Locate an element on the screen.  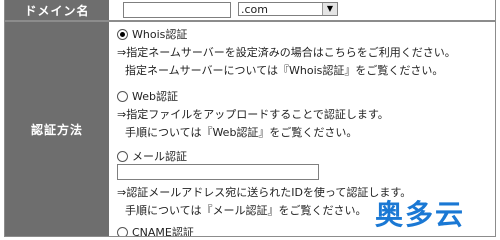
watermark-logo: 奥多云 is located at coordinates (420, 214).